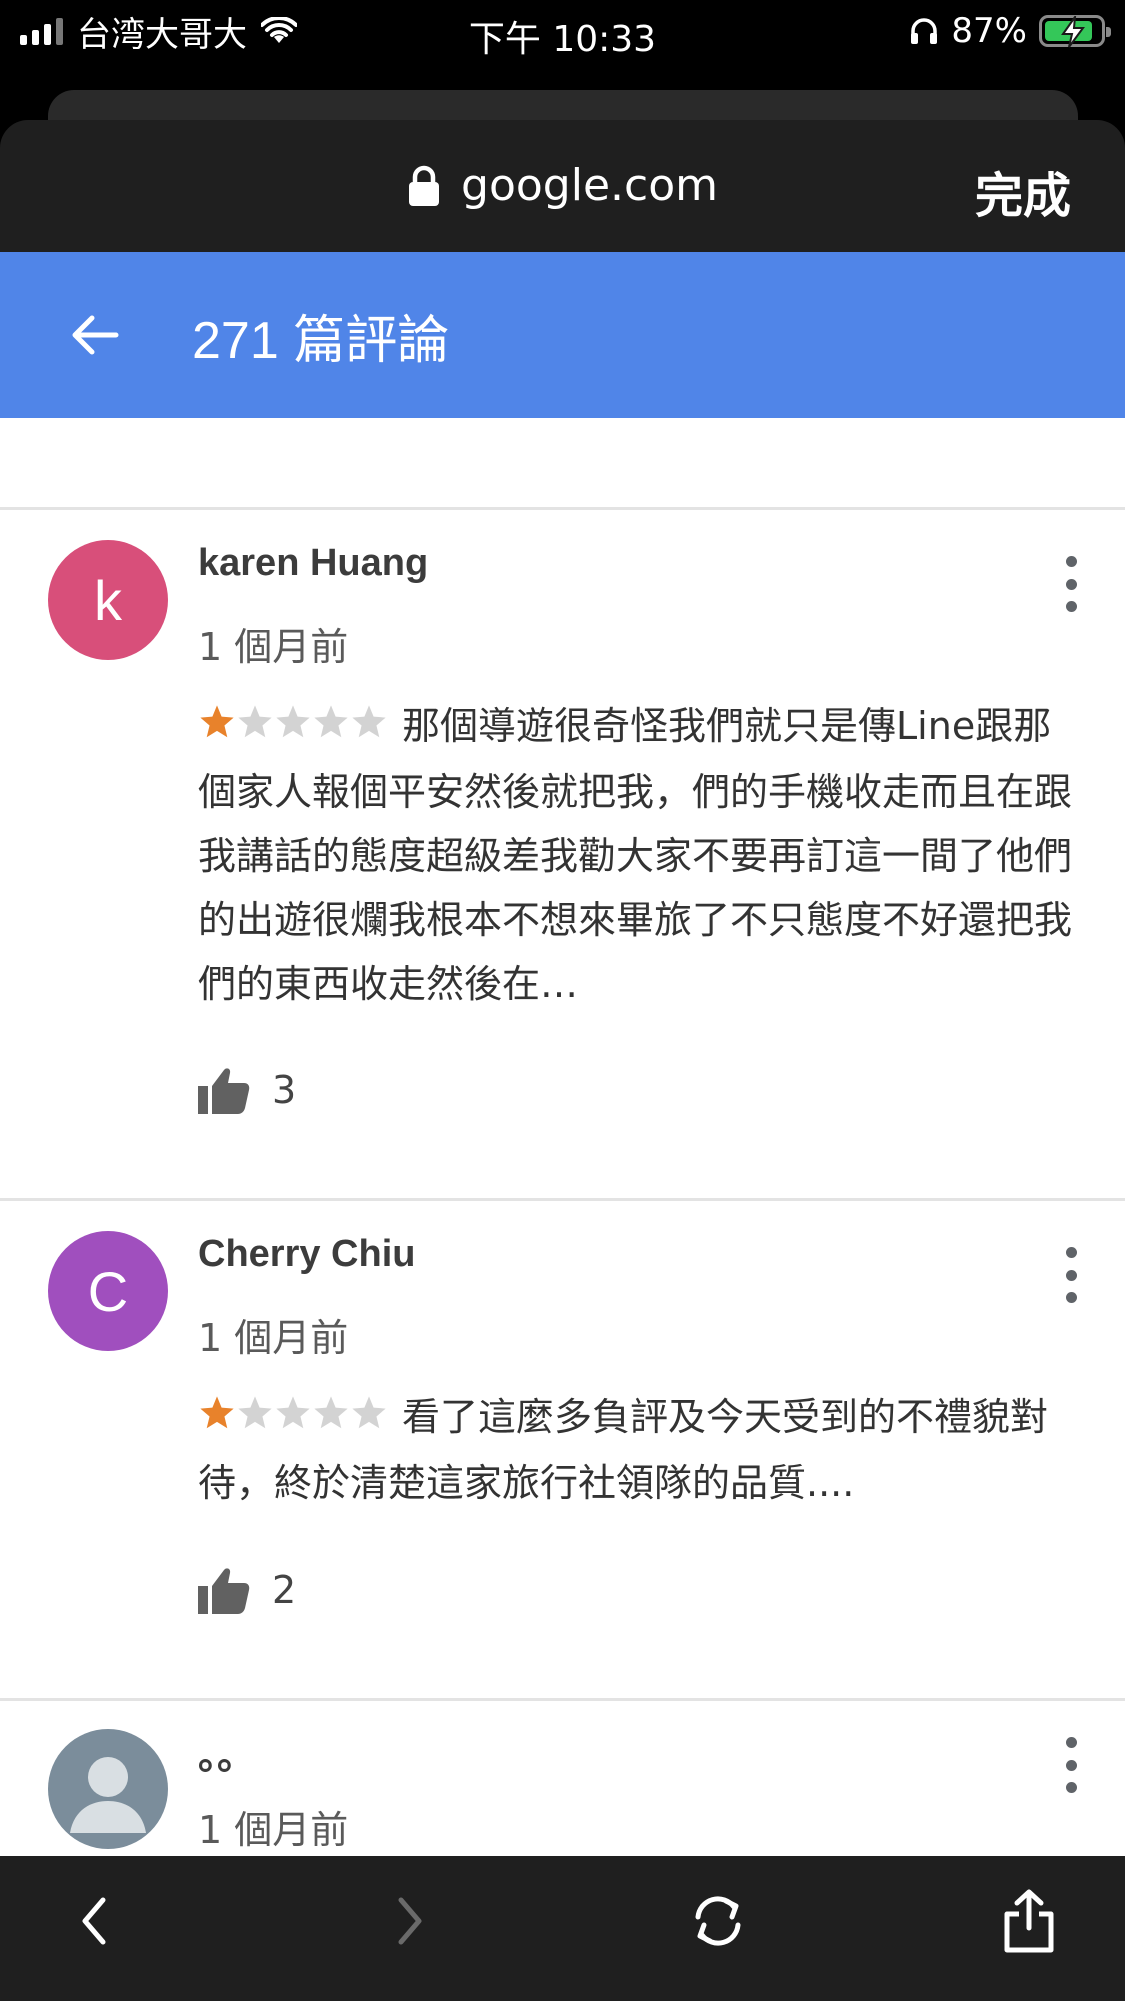 This screenshot has height=2001, width=1125. I want to click on avatar, so click(108, 1789).